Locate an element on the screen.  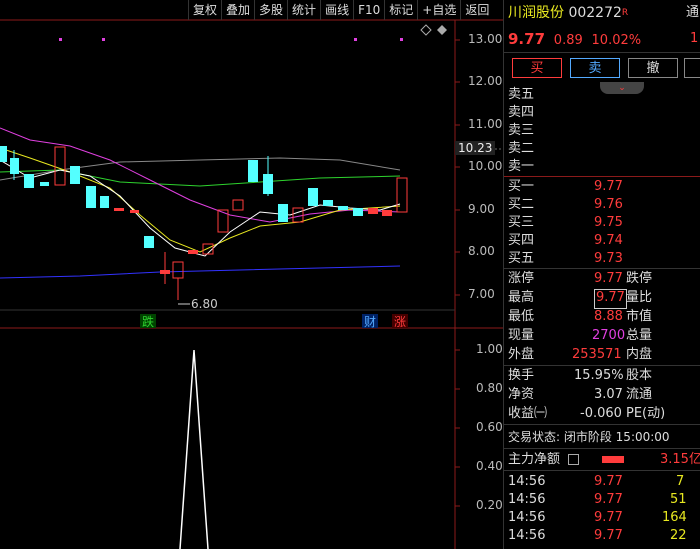
sell-level-label: 卖一 is located at coordinates (521, 166).